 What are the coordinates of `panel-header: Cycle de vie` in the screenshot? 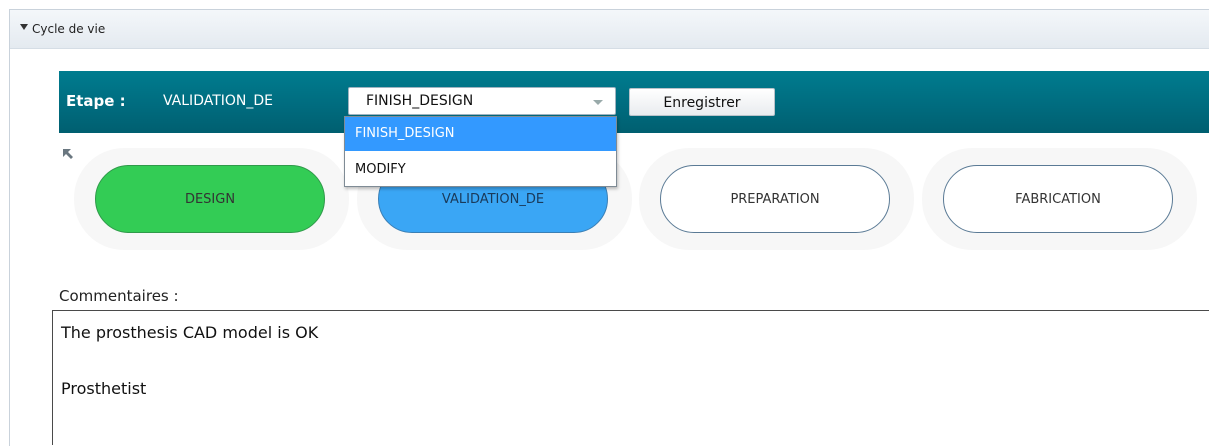 It's located at (609, 29).